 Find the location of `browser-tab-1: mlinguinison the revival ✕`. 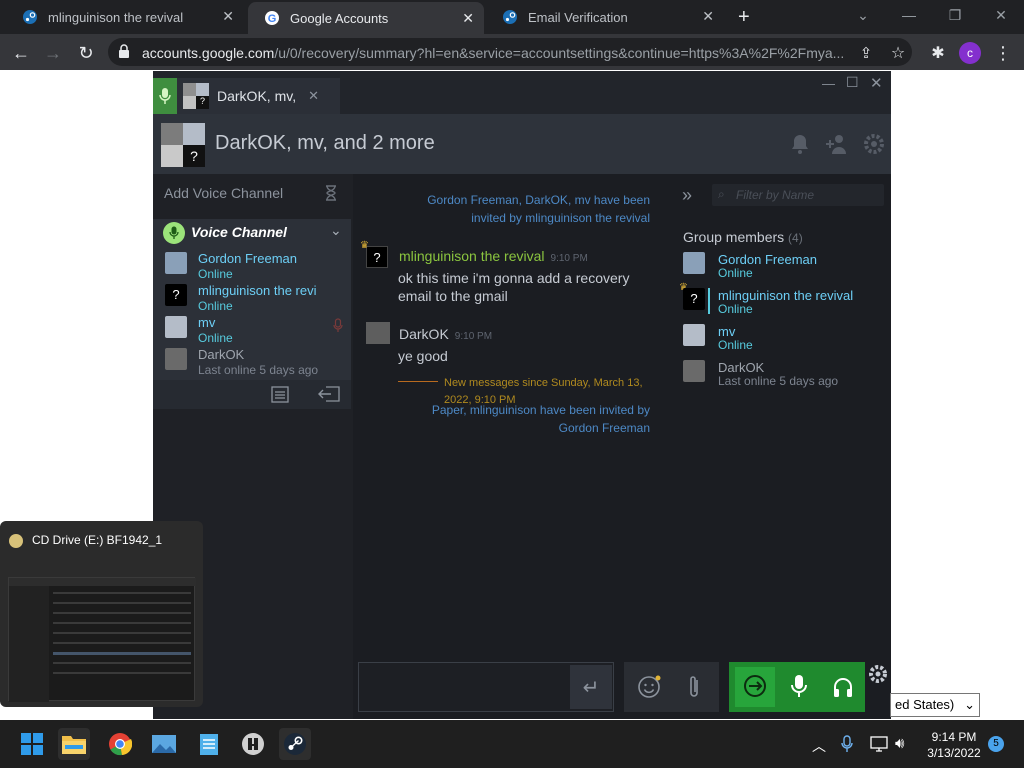

browser-tab-1: mlinguinison the revival ✕ is located at coordinates (125, 17).